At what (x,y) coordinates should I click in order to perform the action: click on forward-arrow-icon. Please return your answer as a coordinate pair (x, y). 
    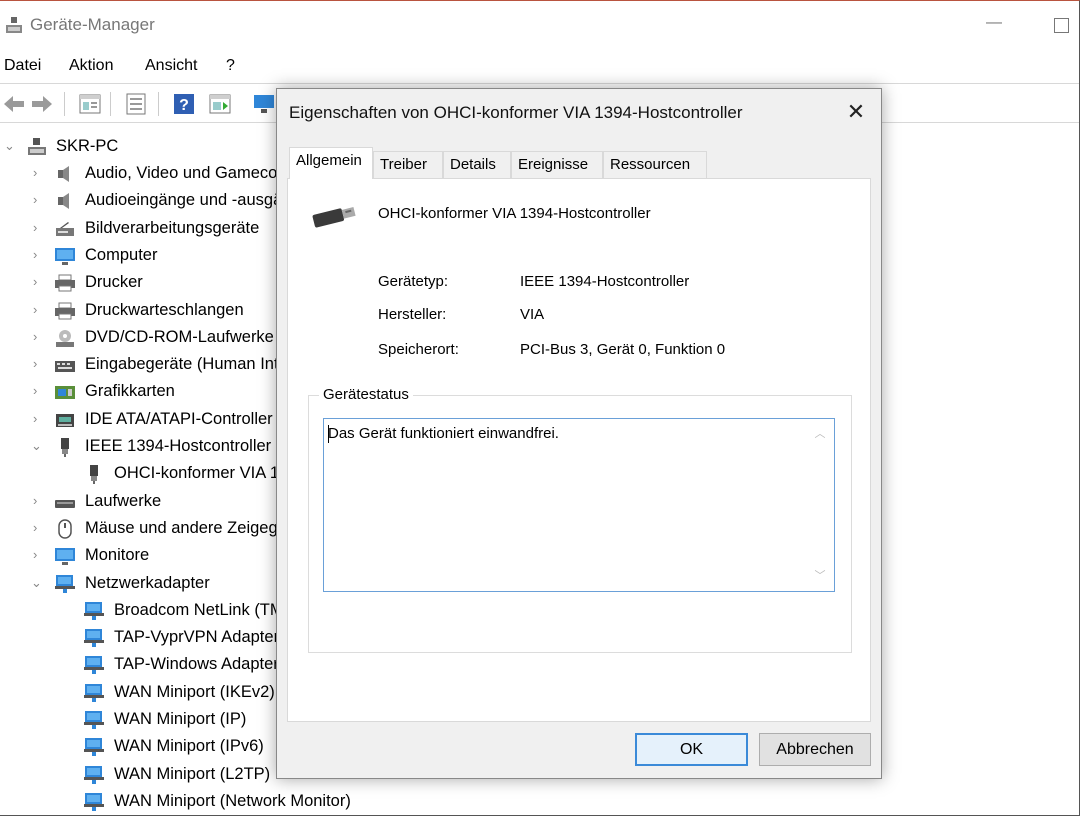
    Looking at the image, I should click on (42, 104).